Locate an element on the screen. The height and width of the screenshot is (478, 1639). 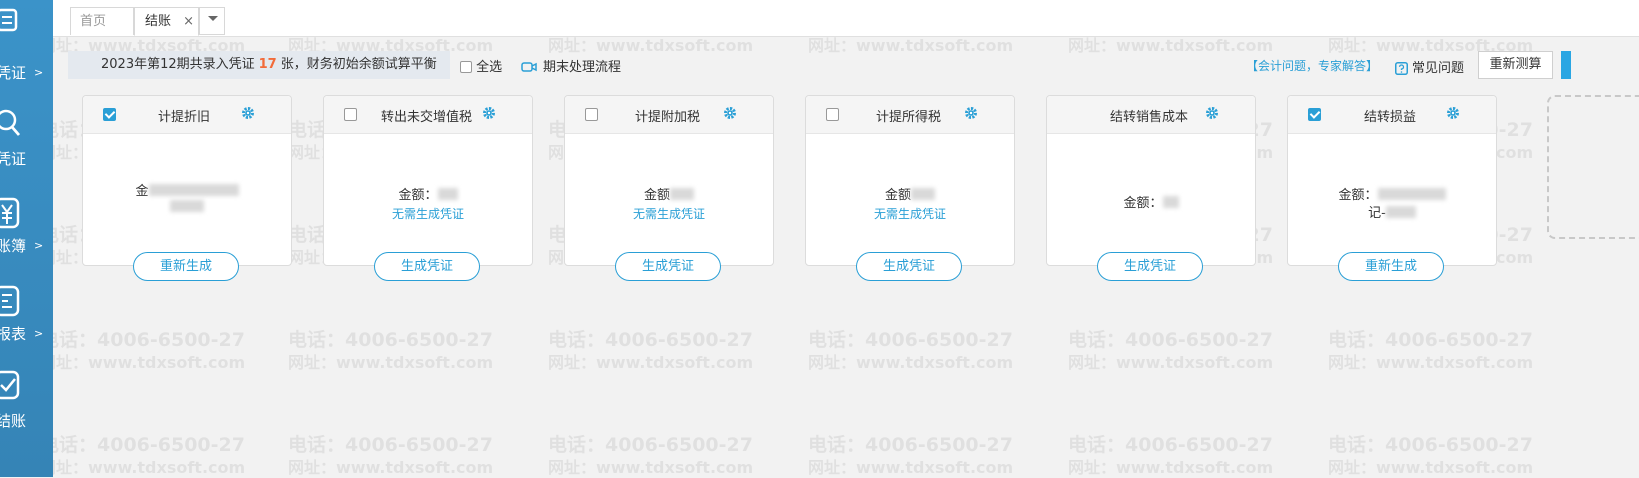
close-icon: × is located at coordinates (188, 22).